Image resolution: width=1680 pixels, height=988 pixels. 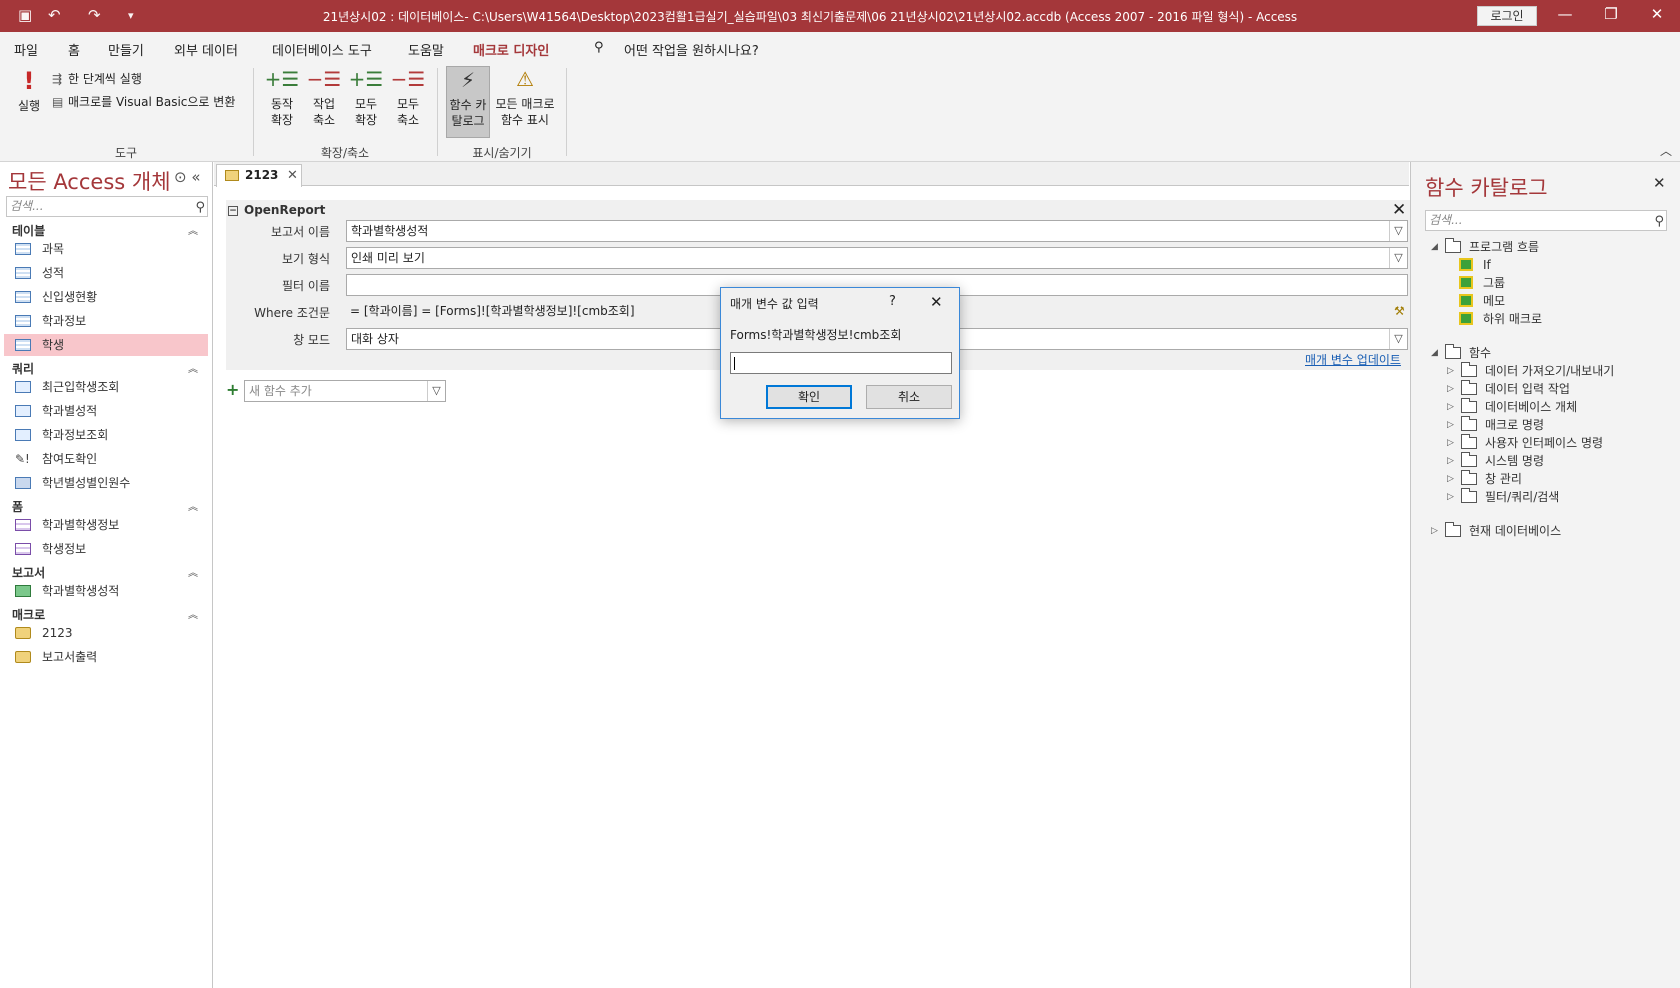 I want to click on tab-database-tools: 데이터베이스 도구, so click(x=322, y=49).